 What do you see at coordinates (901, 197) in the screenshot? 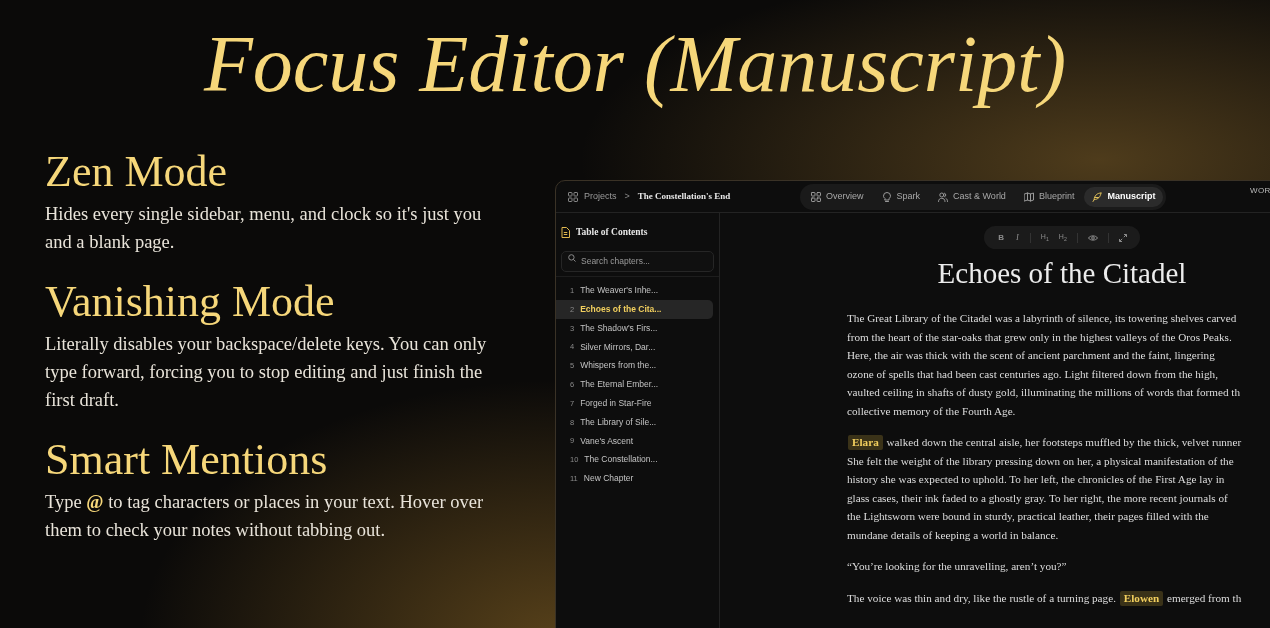
I see `nav-tab: Spark` at bounding box center [901, 197].